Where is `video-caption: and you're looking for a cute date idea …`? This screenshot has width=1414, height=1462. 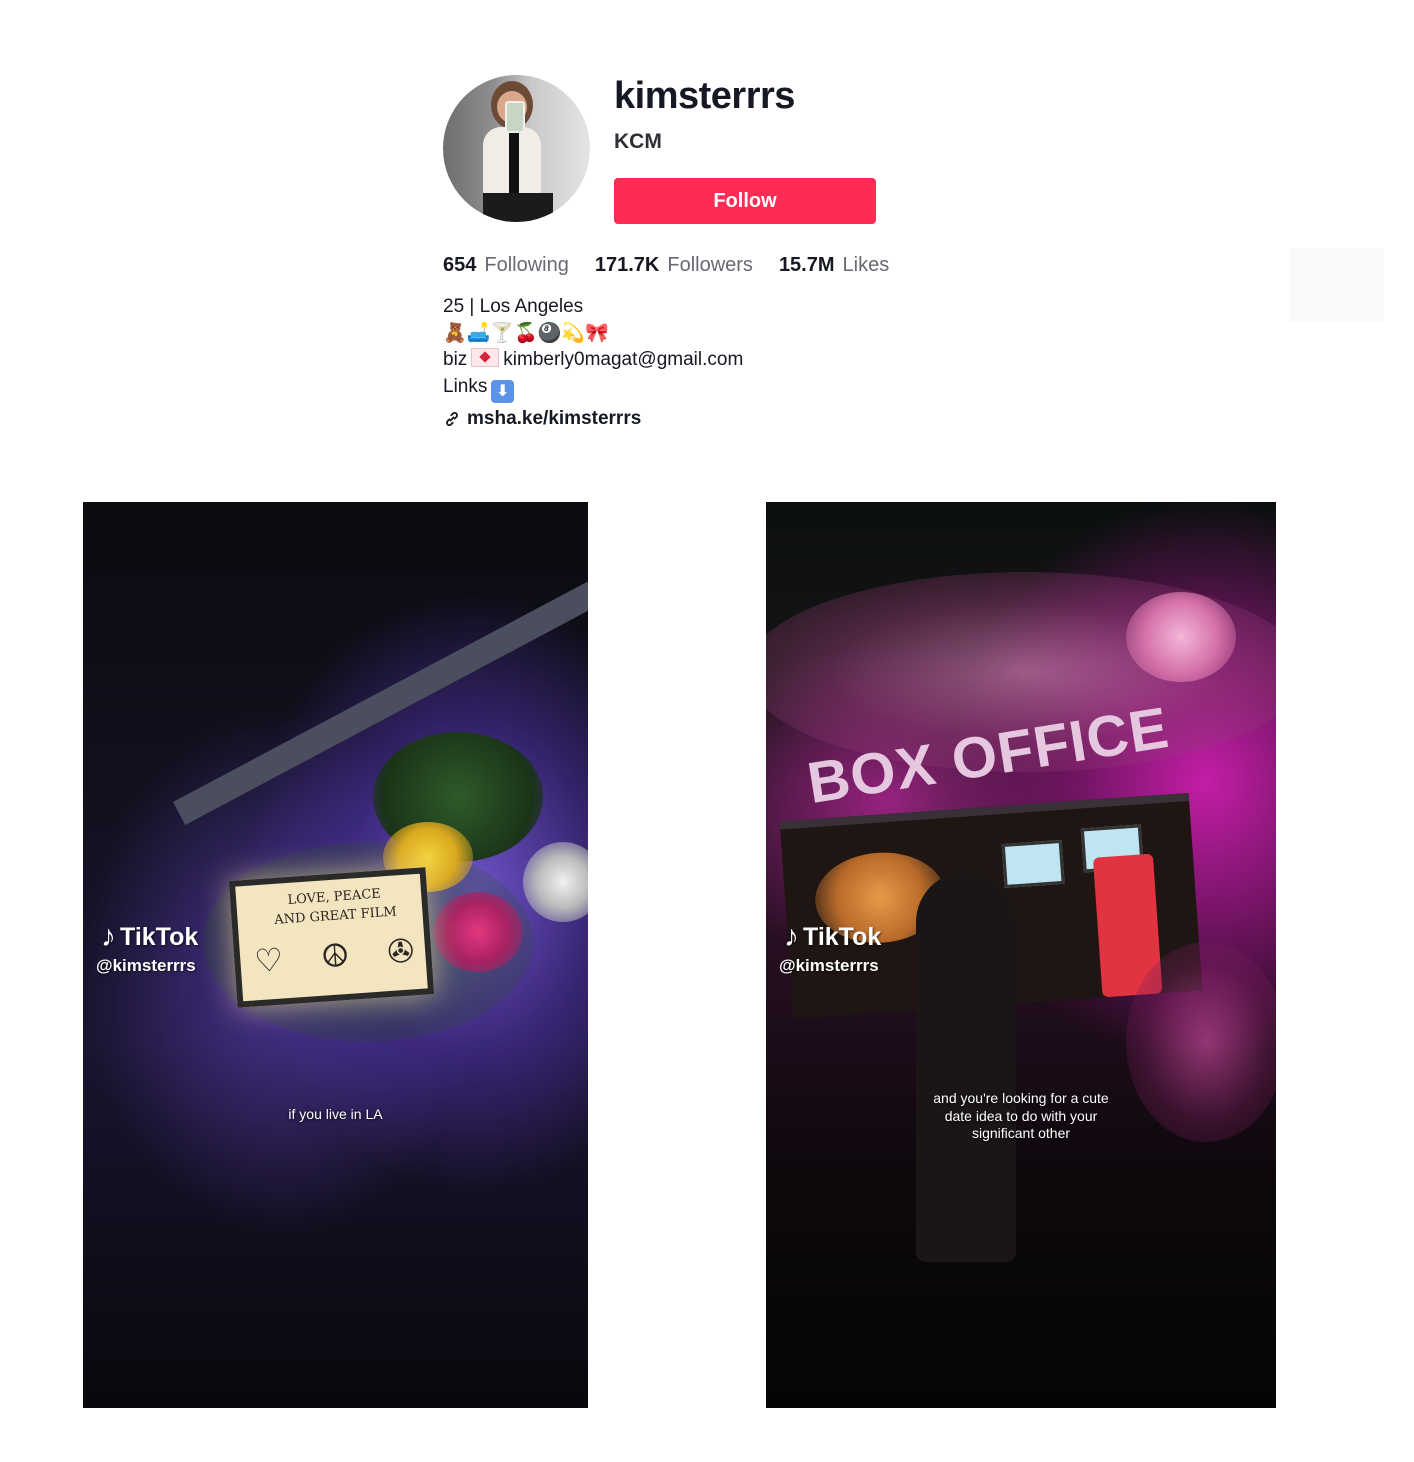 video-caption: and you're looking for a cute date idea … is located at coordinates (1021, 1116).